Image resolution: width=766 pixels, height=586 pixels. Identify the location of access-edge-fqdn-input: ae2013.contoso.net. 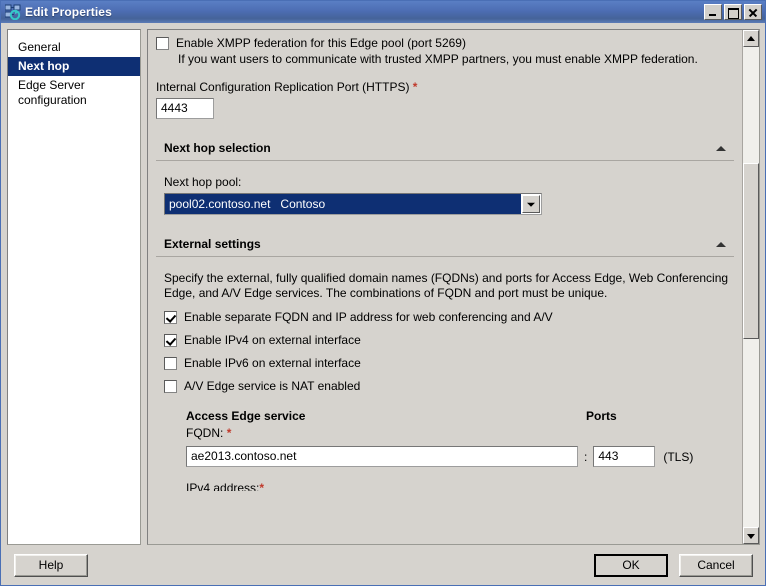
(382, 456).